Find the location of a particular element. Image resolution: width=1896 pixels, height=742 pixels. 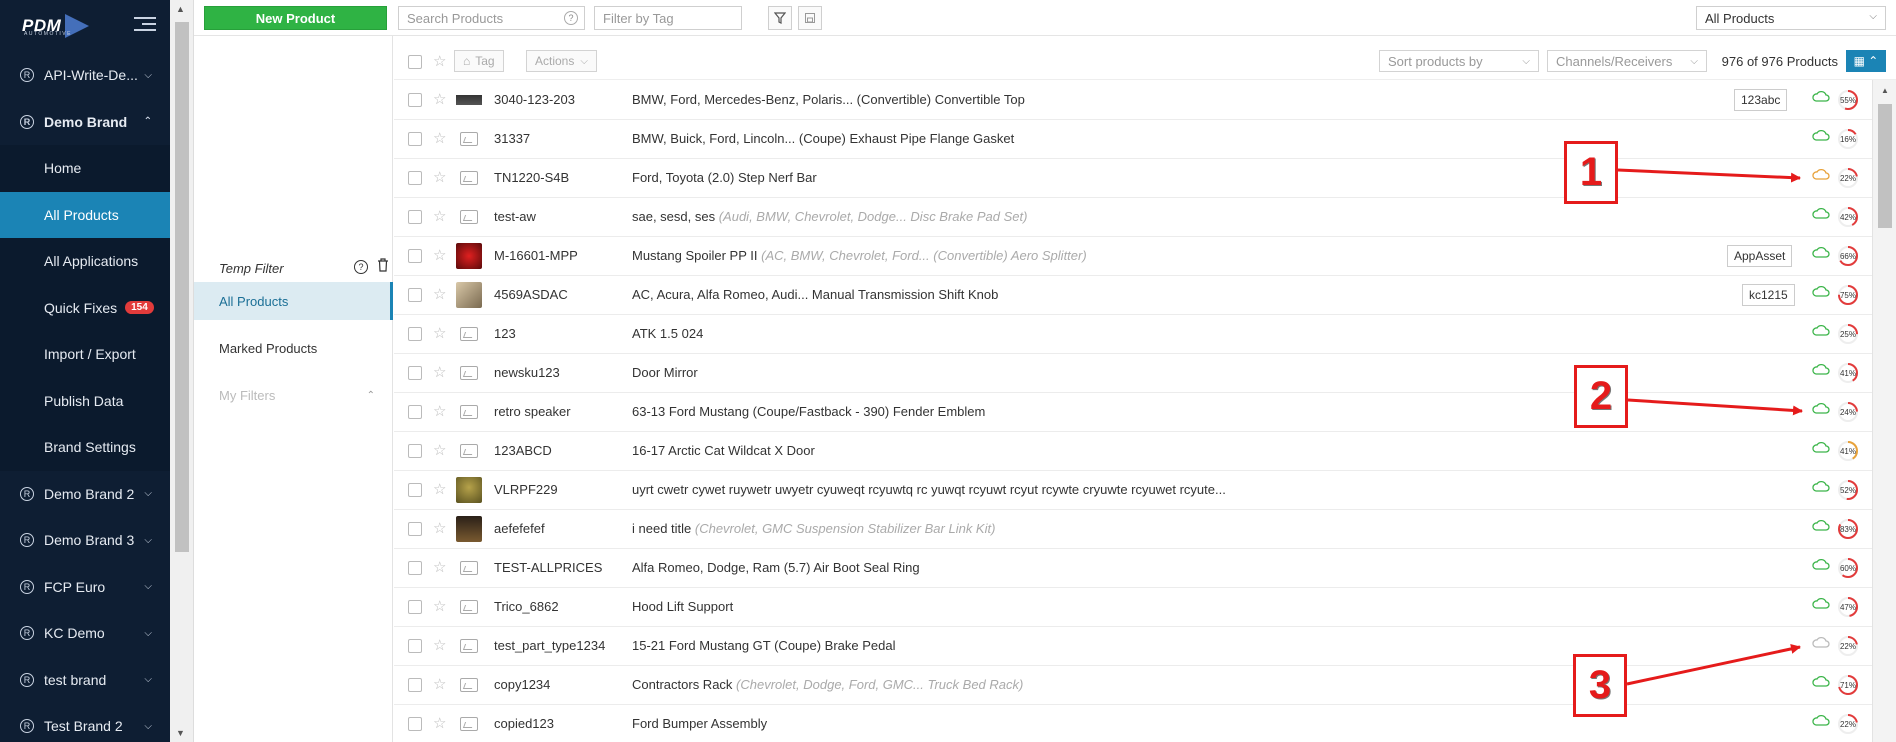

sort-select: Sort products by ⌵ is located at coordinates (1459, 61).